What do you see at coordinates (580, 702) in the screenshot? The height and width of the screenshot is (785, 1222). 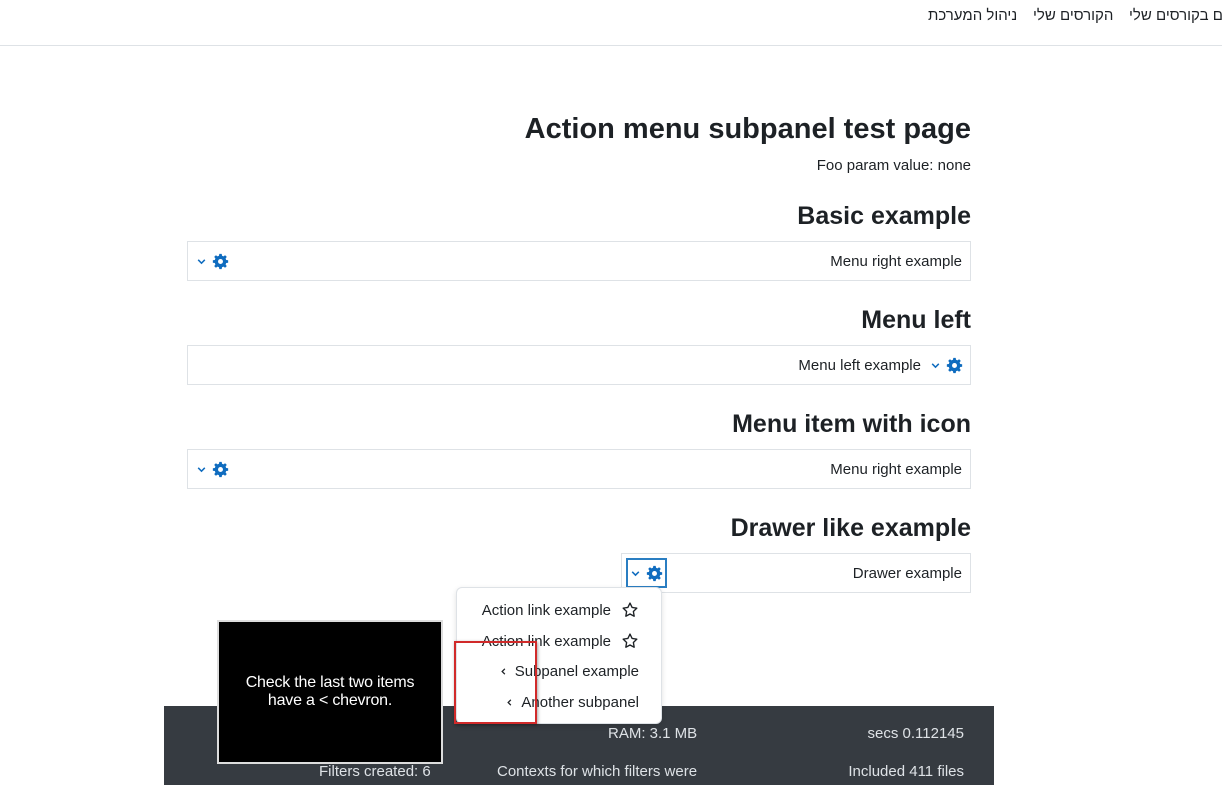 I see `dropdown-item-label: Another subpanel` at bounding box center [580, 702].